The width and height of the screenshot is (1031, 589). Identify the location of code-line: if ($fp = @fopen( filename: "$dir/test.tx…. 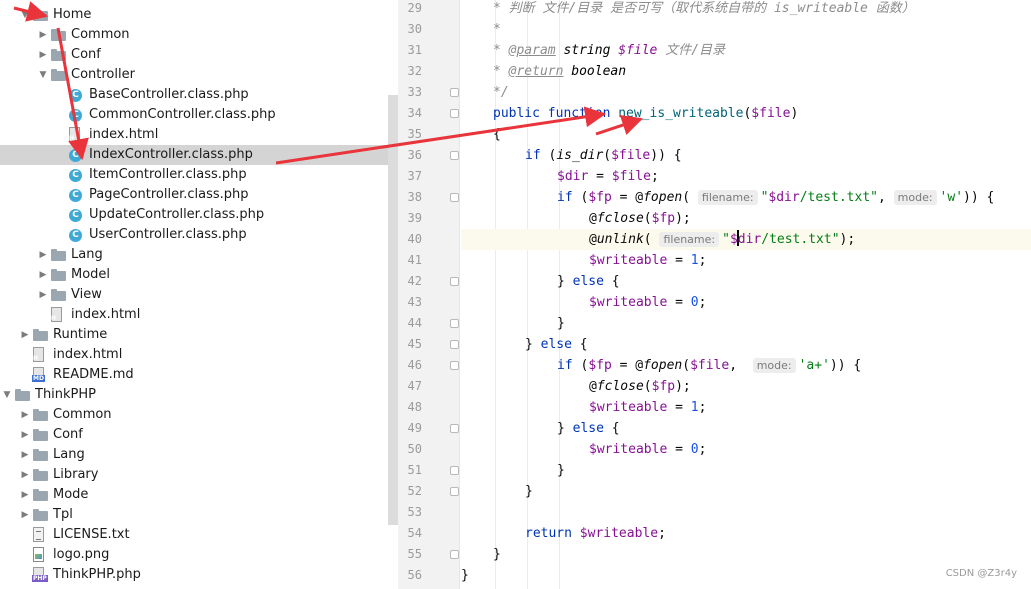
(746, 197).